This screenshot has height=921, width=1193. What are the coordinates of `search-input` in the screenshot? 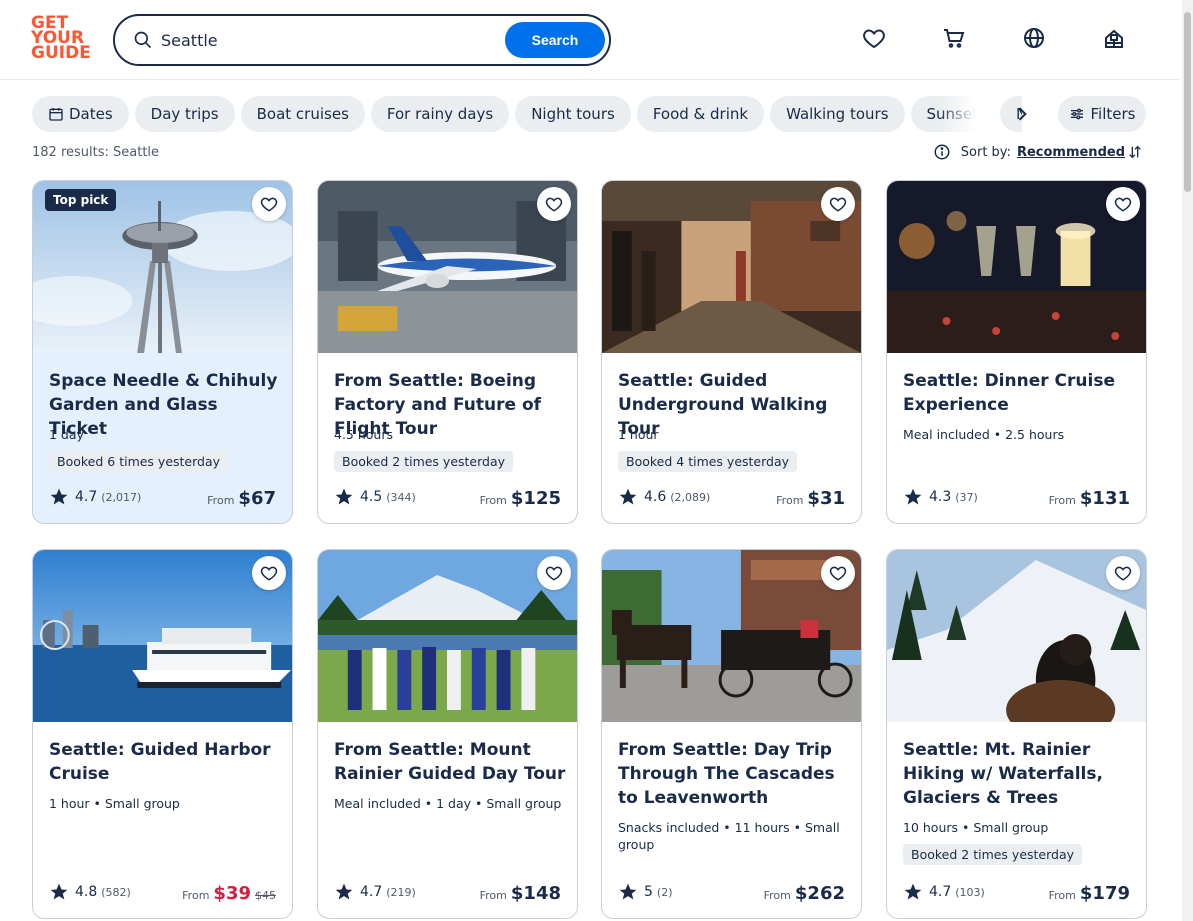 It's located at (331, 40).